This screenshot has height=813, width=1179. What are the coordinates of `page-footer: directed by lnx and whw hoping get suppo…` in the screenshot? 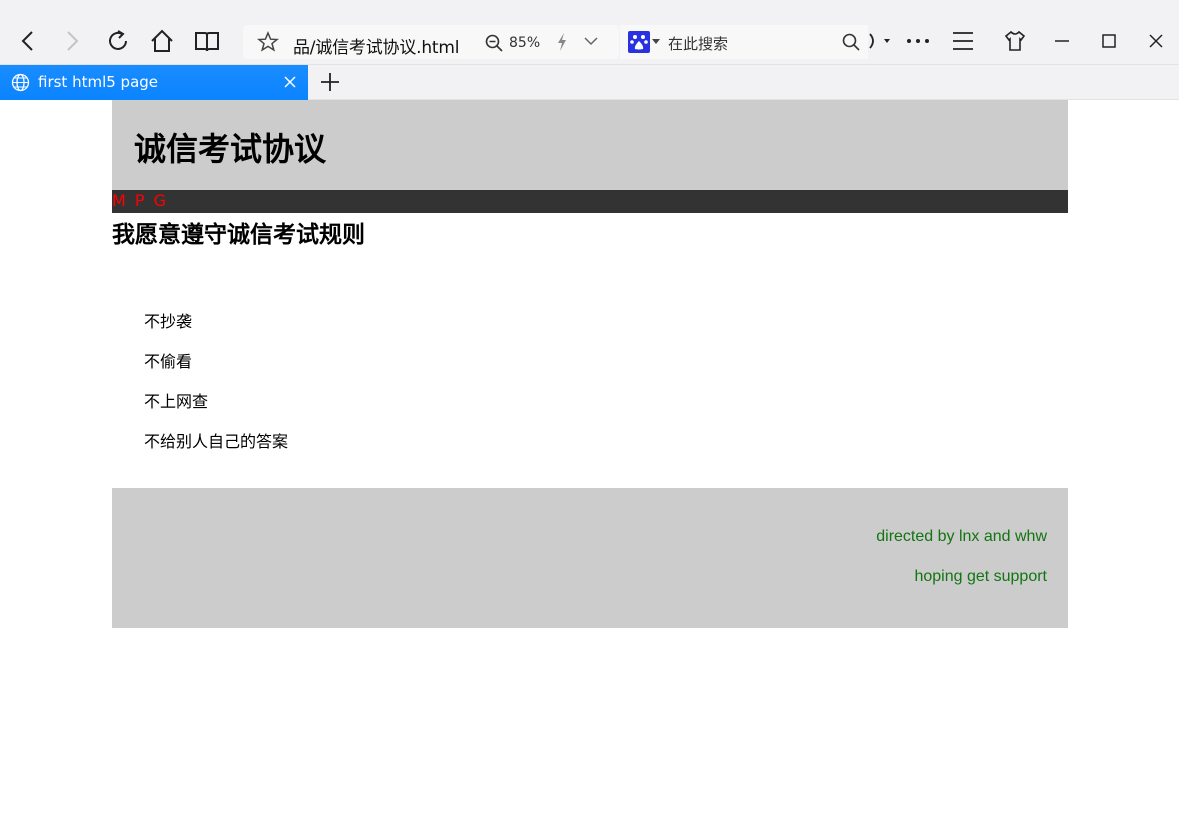 It's located at (590, 558).